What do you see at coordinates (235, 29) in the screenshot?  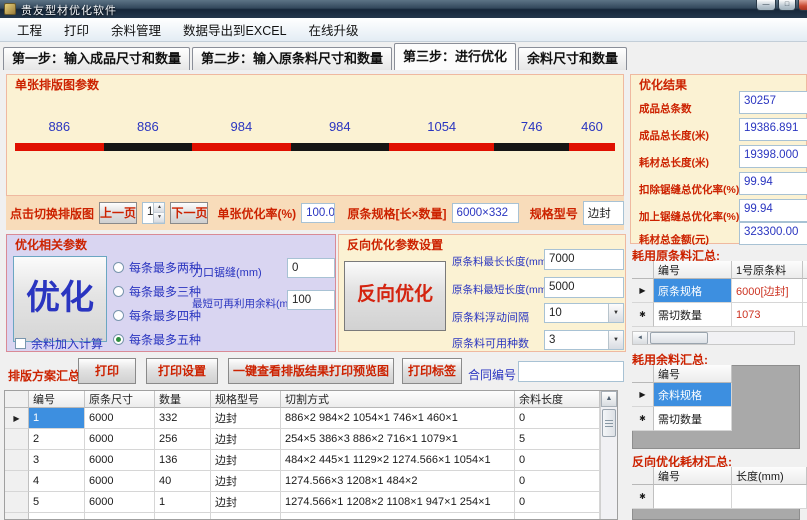 I see `menu-item-export-excel: 数据导出到EXCEL` at bounding box center [235, 29].